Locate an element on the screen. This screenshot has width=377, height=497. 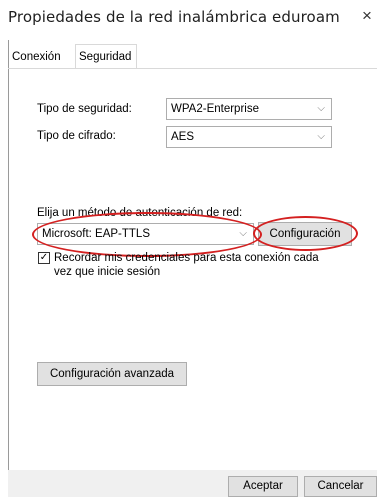
tab-divider is located at coordinates (192, 68).